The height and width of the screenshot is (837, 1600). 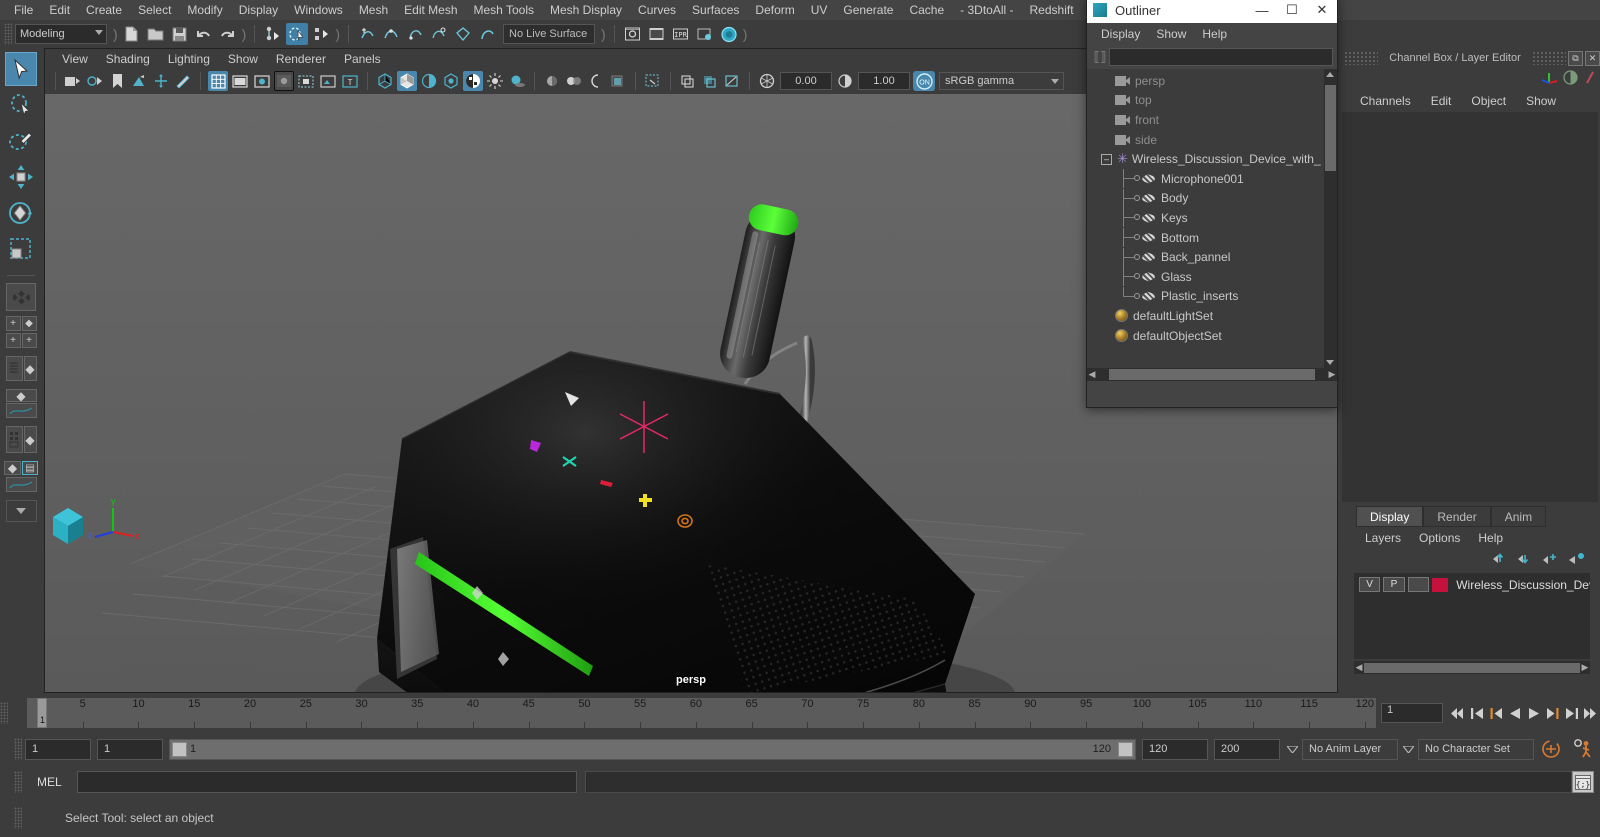 What do you see at coordinates (161, 81) in the screenshot?
I see `twoD-pan-zoom-icon` at bounding box center [161, 81].